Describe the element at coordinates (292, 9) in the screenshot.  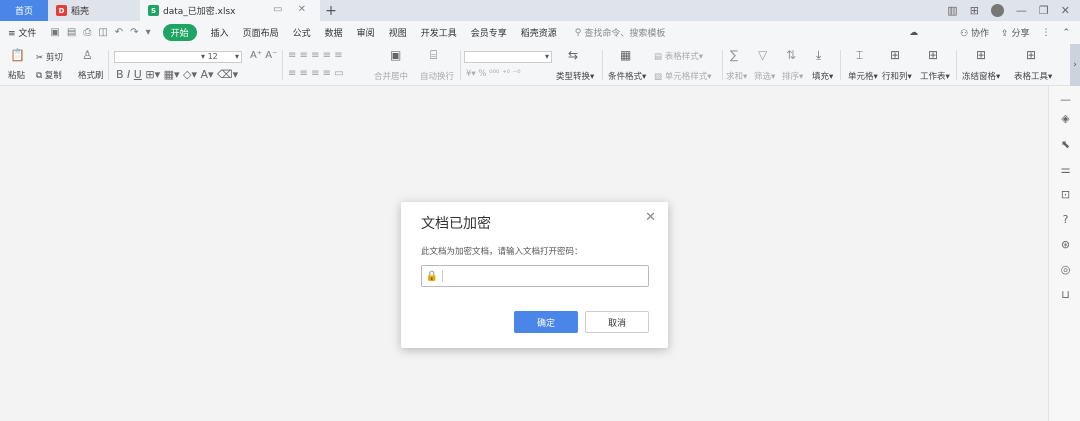
I see `tab-close-icon: ▭ ✕` at that location.